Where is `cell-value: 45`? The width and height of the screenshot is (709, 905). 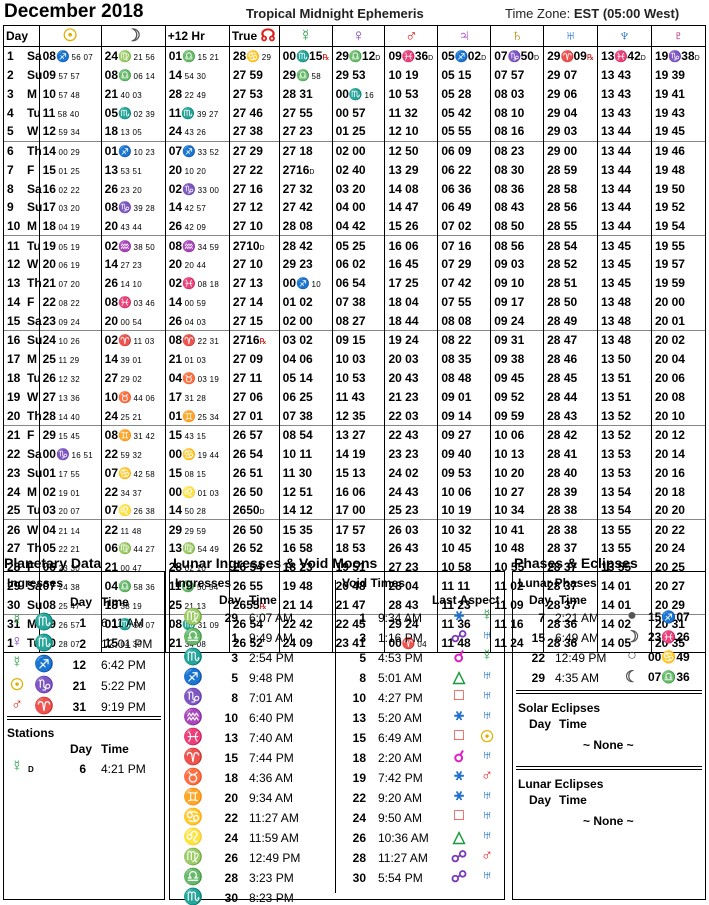
cell-value: 45 is located at coordinates (516, 377).